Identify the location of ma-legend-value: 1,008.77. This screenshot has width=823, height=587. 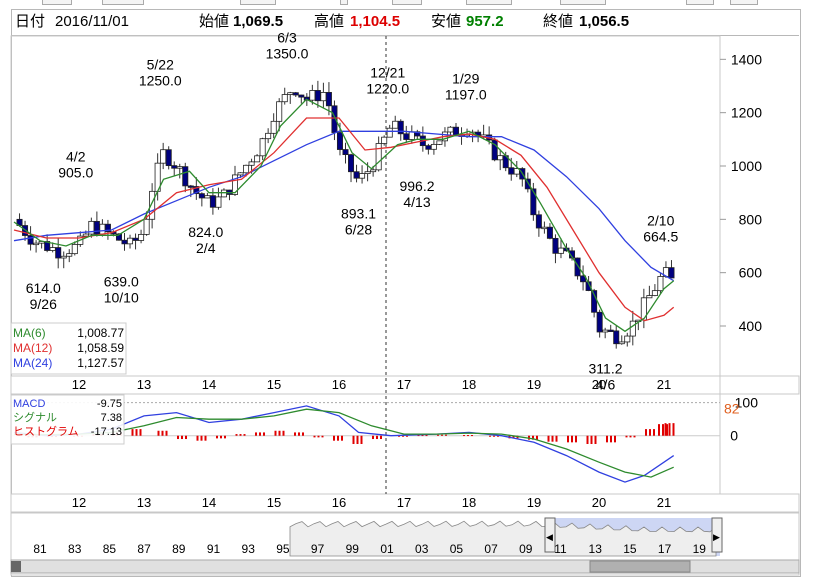
(100, 333).